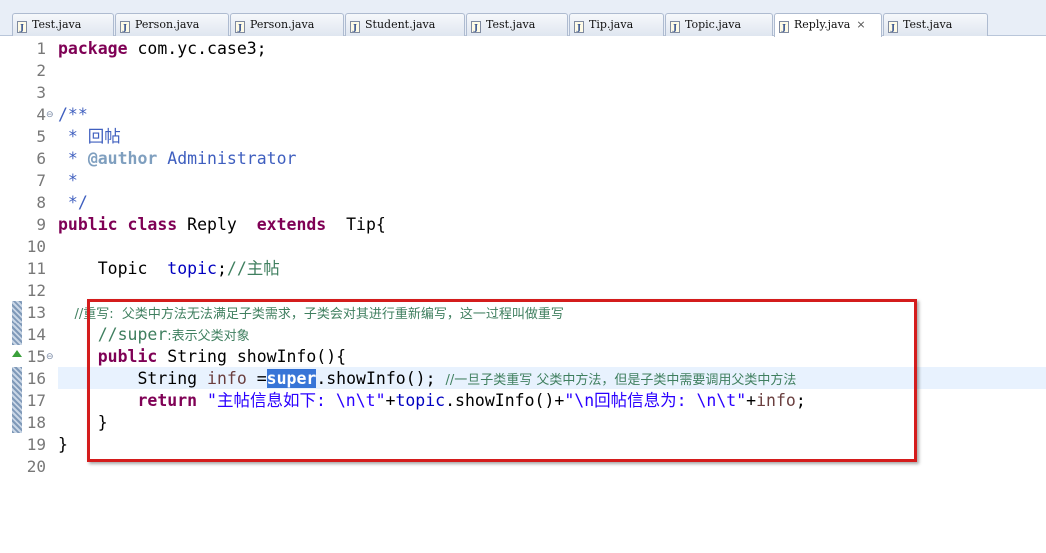 This screenshot has width=1046, height=553. I want to click on line-number: 13, so click(36, 312).